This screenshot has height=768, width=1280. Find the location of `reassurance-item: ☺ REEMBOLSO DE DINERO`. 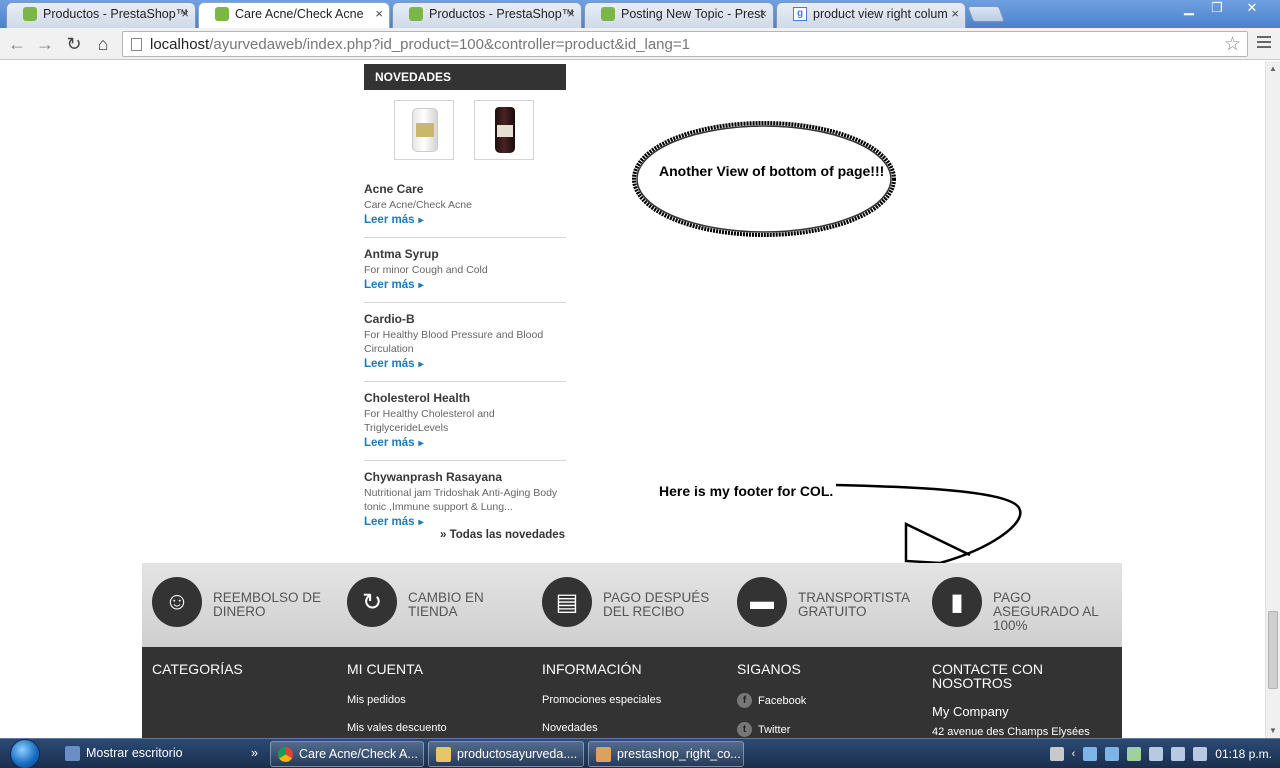

reassurance-item: ☺ REEMBOLSO DE DINERO is located at coordinates (239, 605).